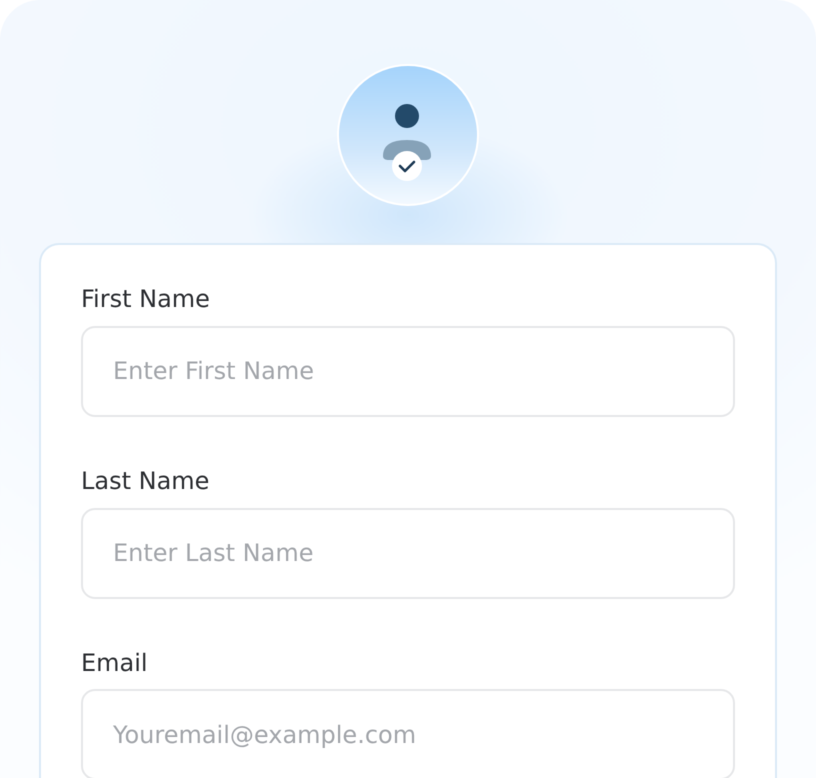 Image resolution: width=816 pixels, height=778 pixels. What do you see at coordinates (146, 299) in the screenshot?
I see `field-label: First Name` at bounding box center [146, 299].